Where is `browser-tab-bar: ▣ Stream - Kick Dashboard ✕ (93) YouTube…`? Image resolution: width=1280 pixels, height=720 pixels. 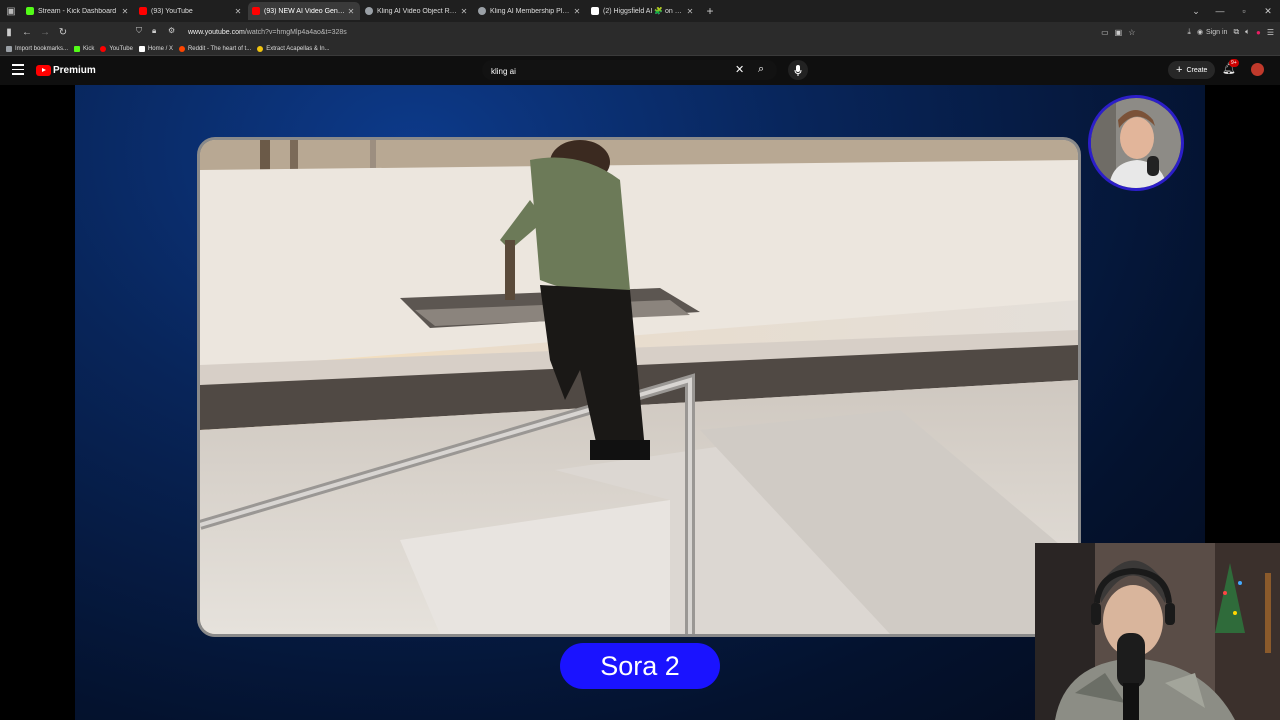 browser-tab-bar: ▣ Stream - Kick Dashboard ✕ (93) YouTube… is located at coordinates (640, 11).